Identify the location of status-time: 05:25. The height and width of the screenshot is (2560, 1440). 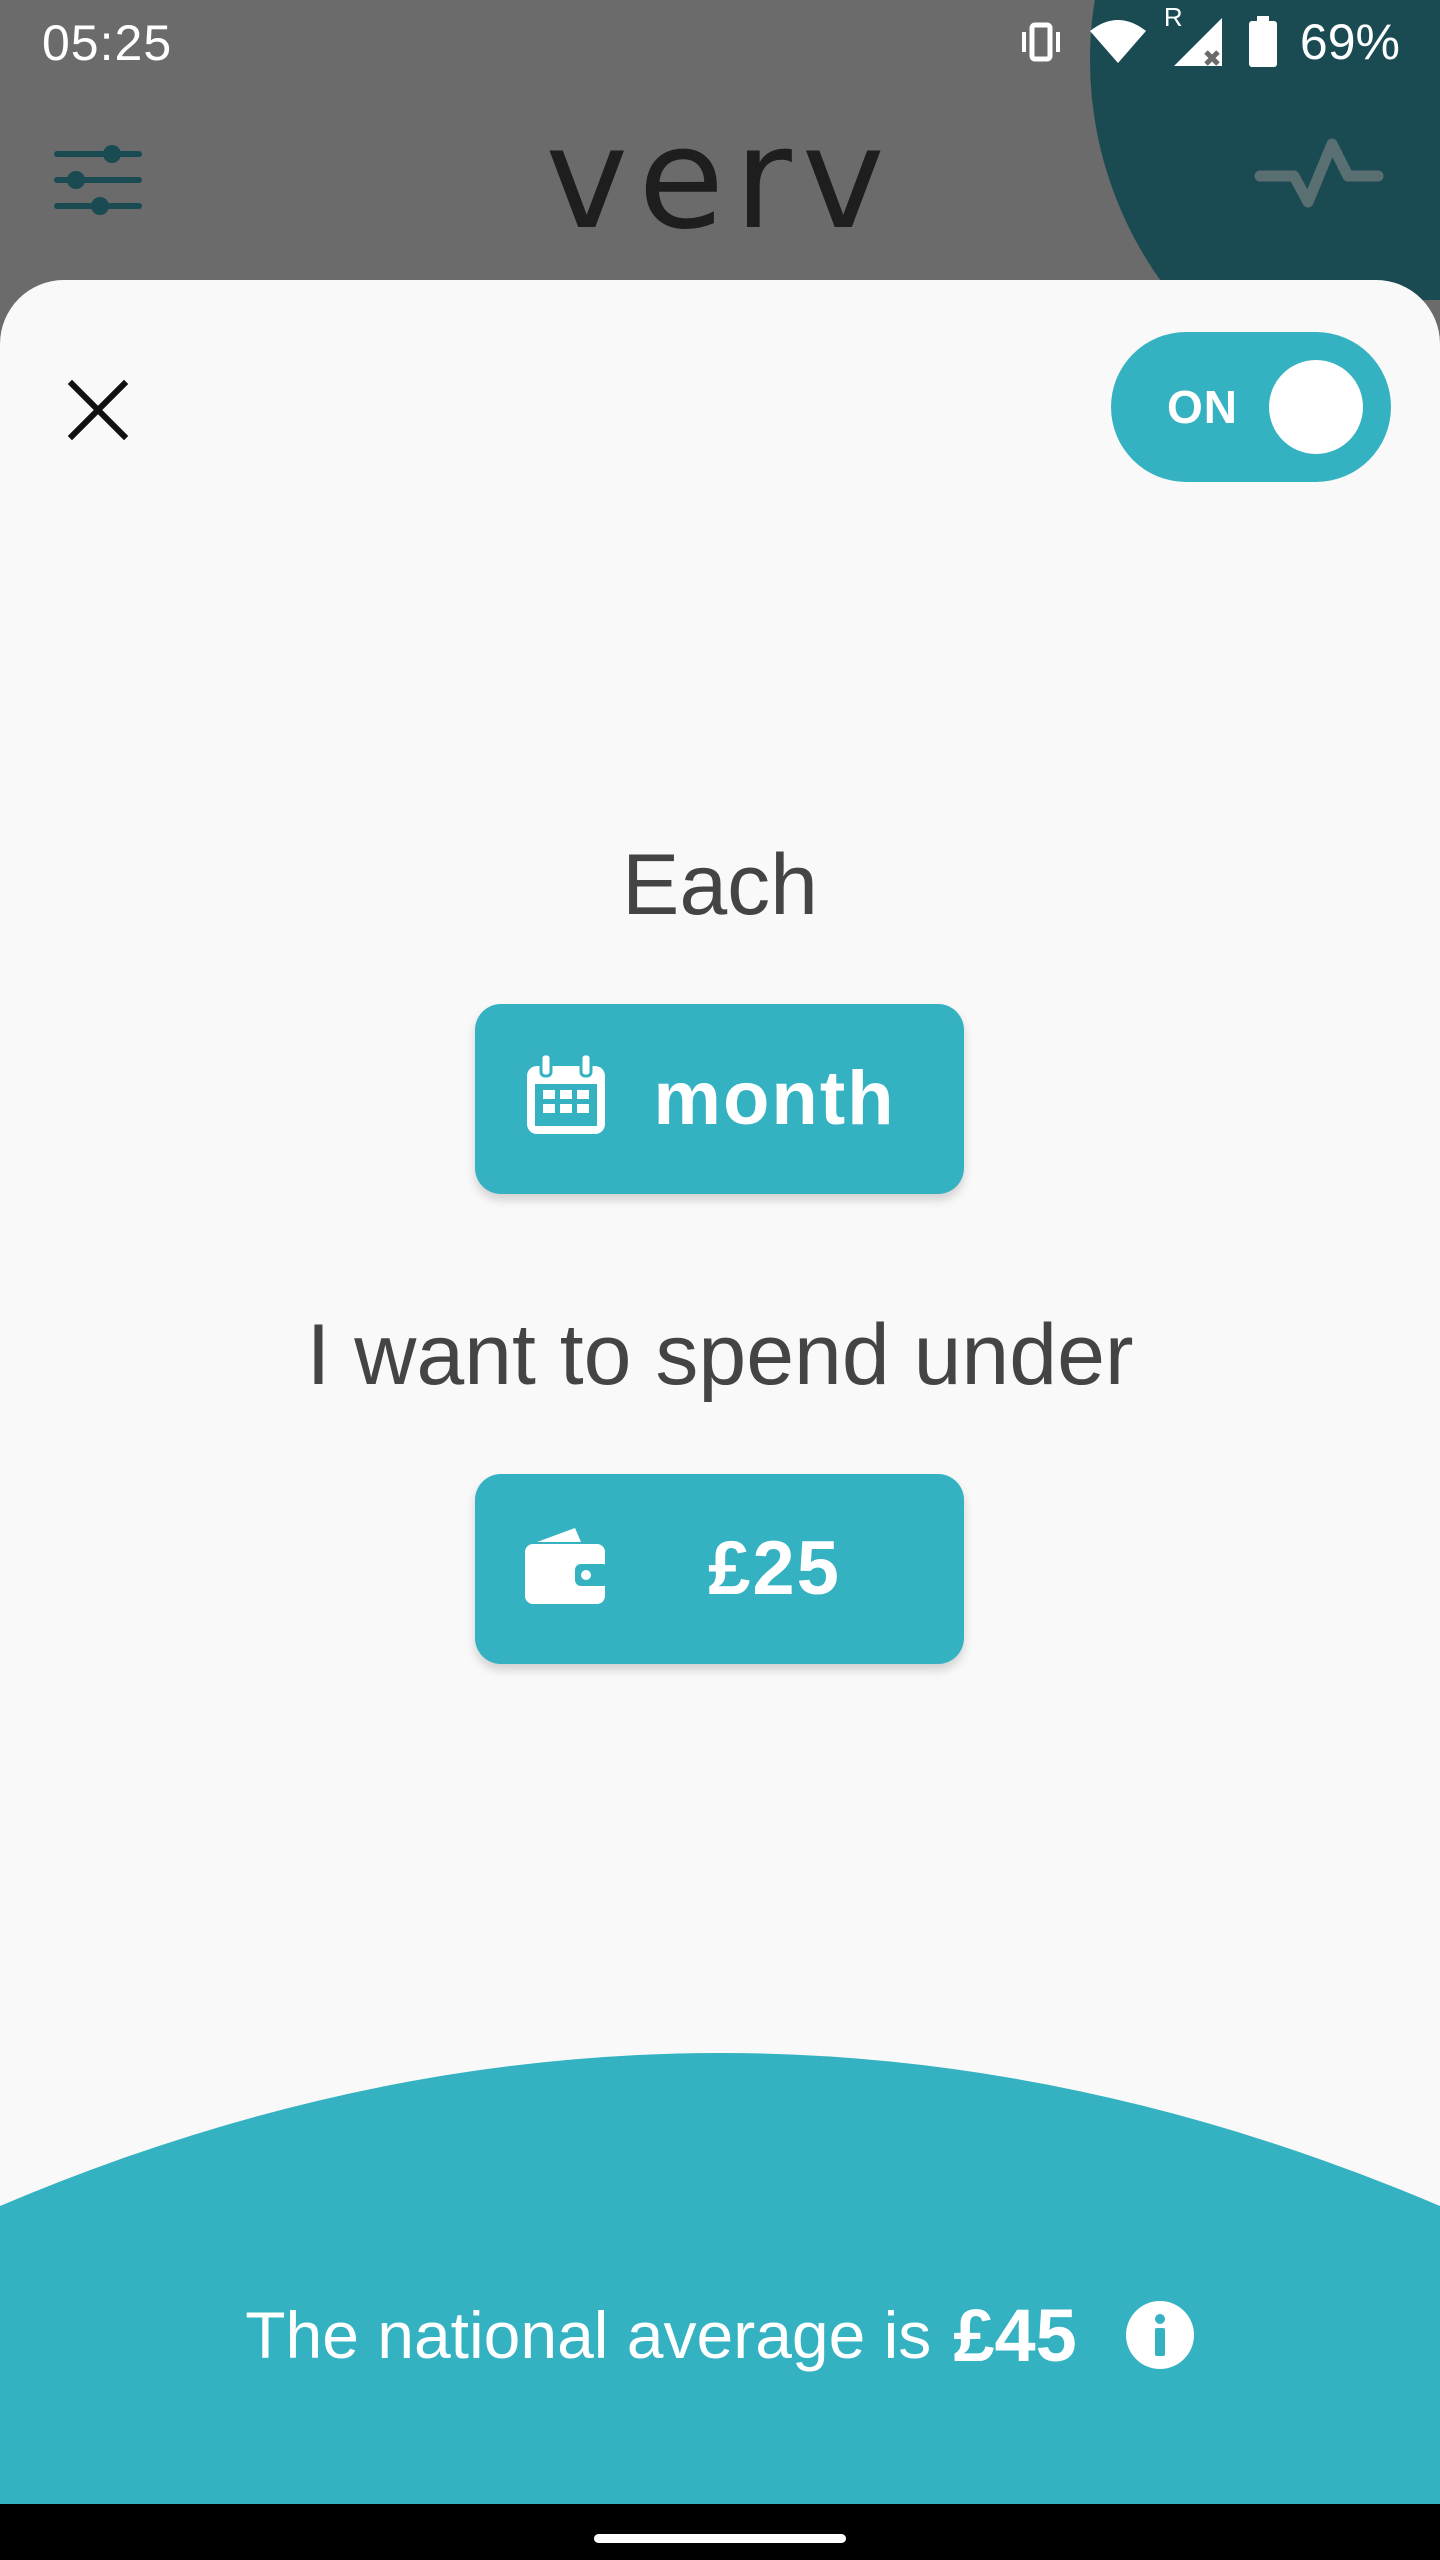
(107, 43).